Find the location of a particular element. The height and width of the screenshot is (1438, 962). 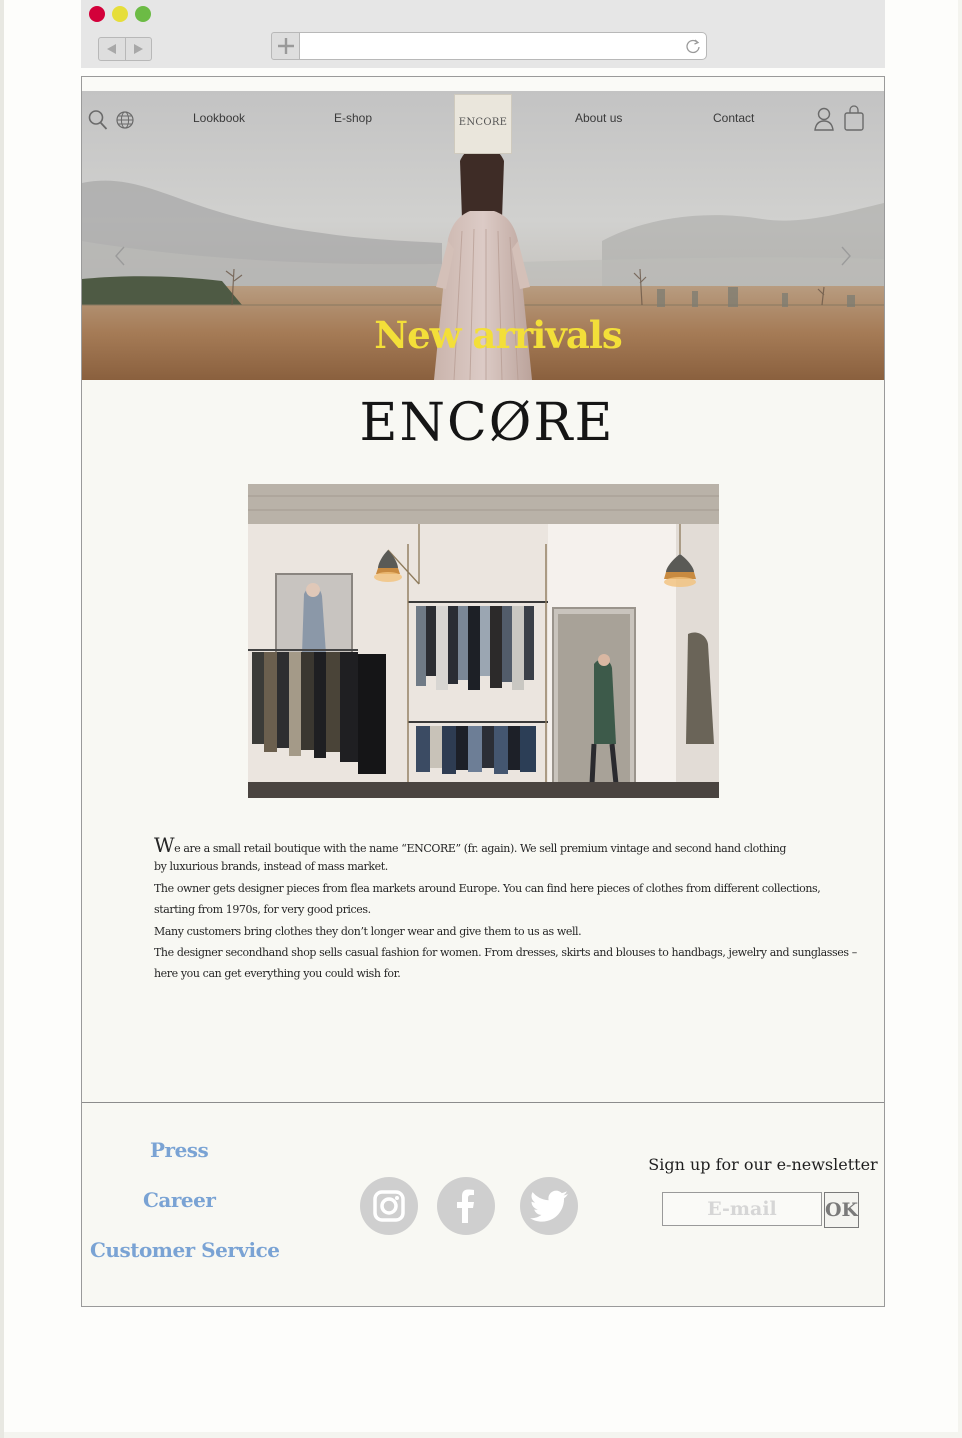

instagram-button is located at coordinates (389, 1206).